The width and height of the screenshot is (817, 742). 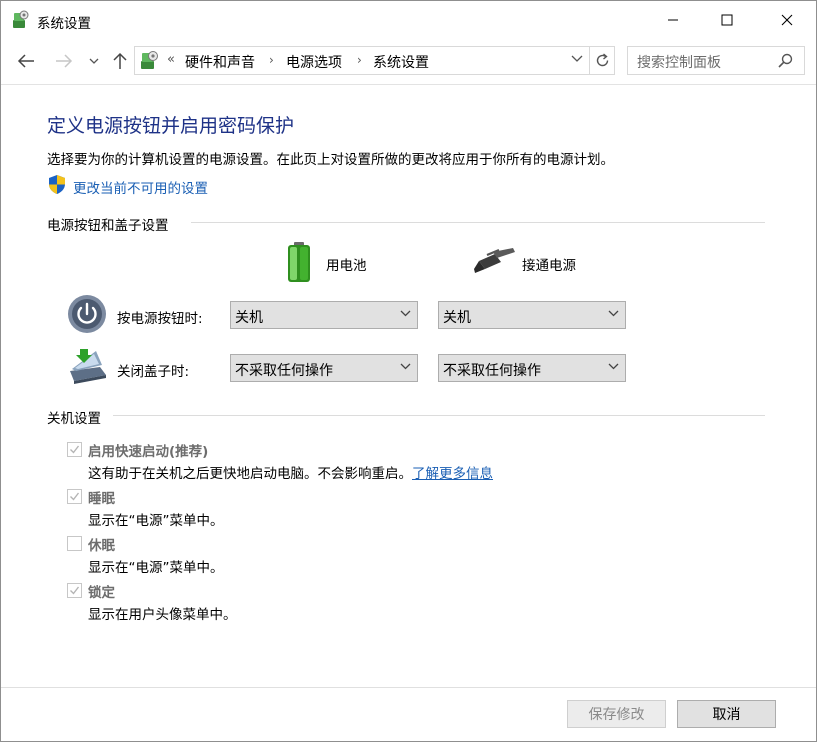 I want to click on forward-arrow-icon, so click(x=64, y=61).